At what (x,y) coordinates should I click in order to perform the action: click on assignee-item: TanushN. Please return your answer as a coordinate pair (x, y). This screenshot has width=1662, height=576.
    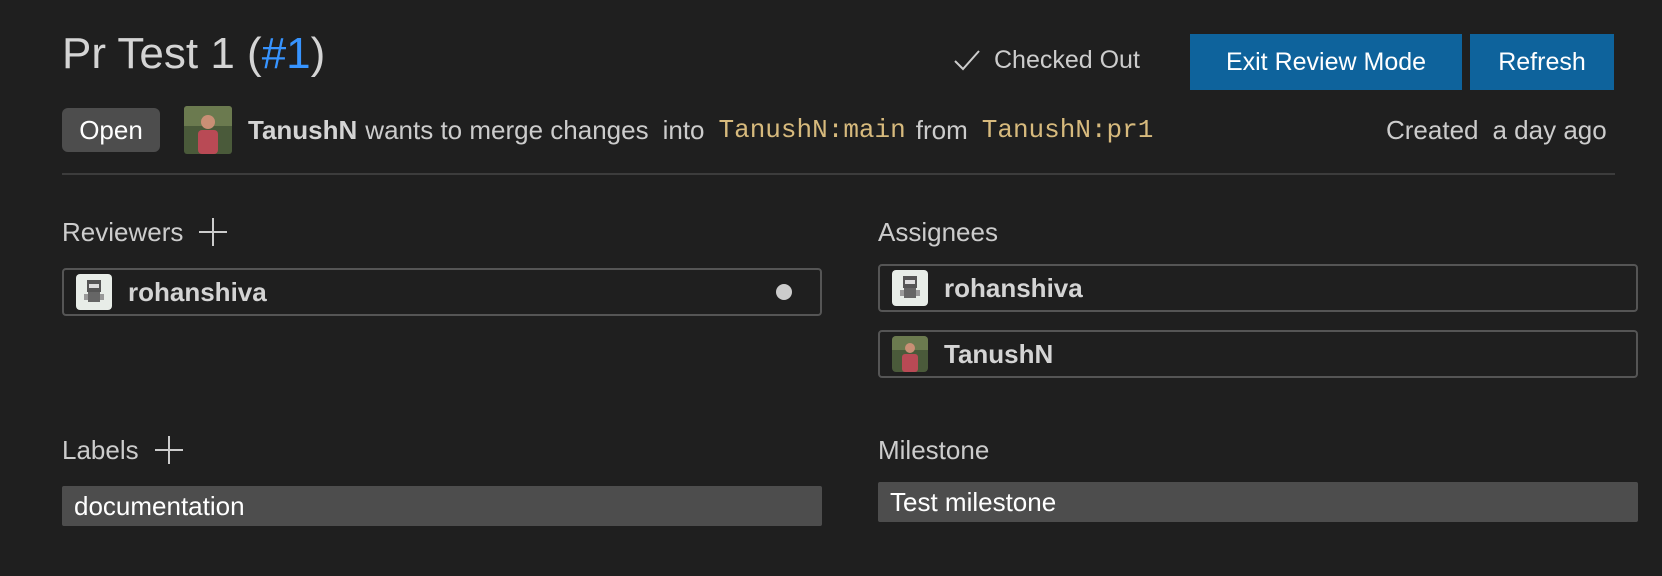
    Looking at the image, I should click on (1258, 354).